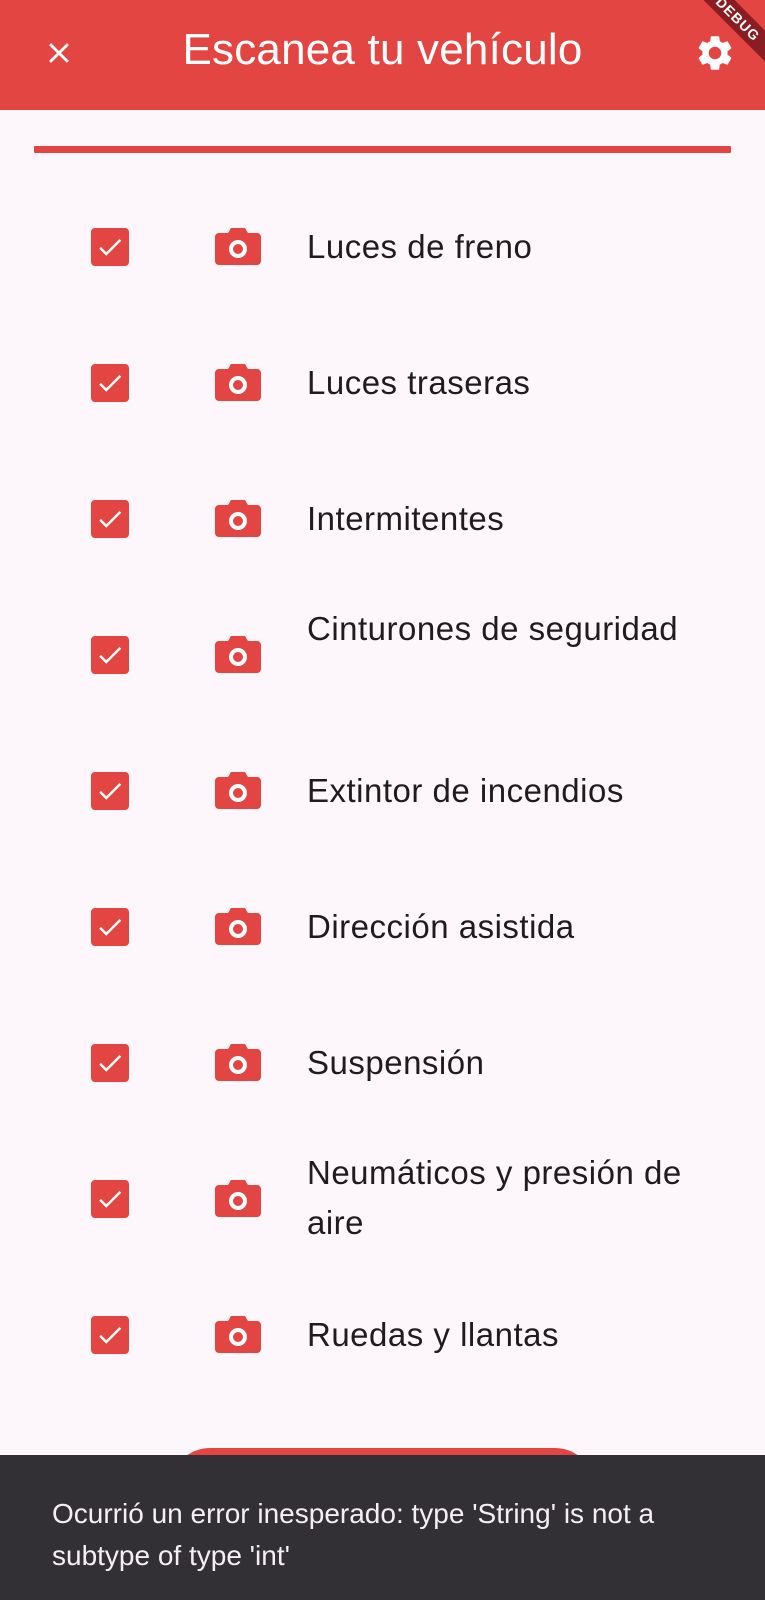 The image size is (765, 1600). I want to click on settings-button, so click(715, 53).